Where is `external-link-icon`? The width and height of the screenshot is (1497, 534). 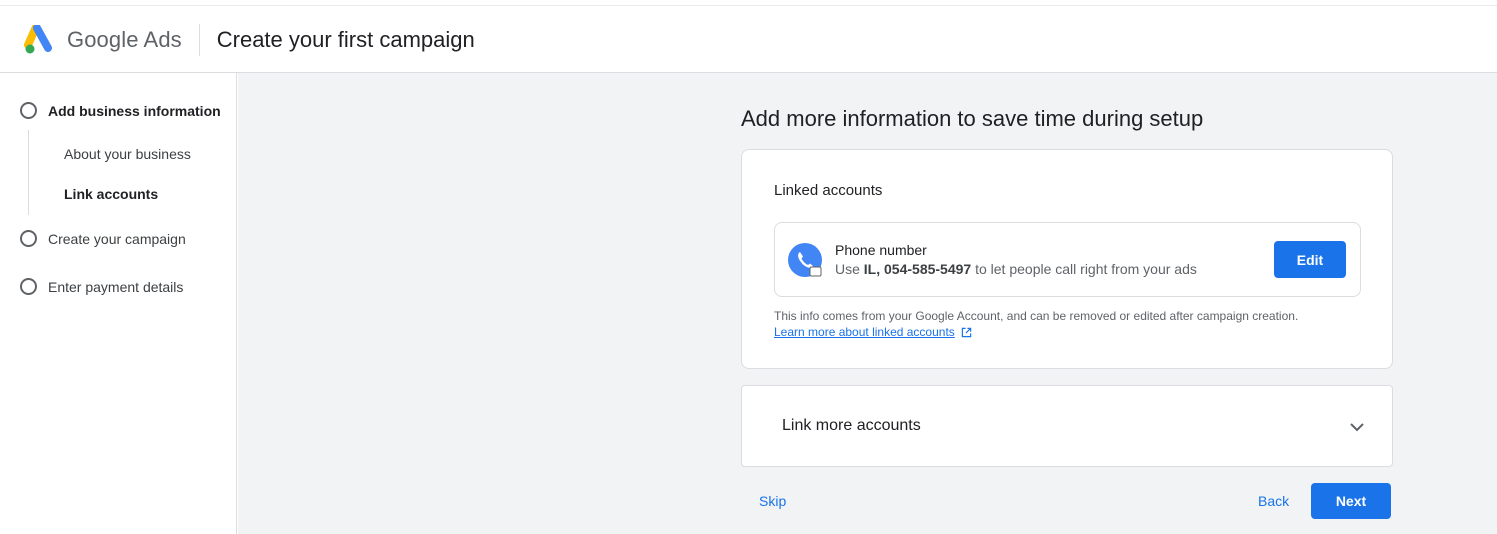 external-link-icon is located at coordinates (966, 332).